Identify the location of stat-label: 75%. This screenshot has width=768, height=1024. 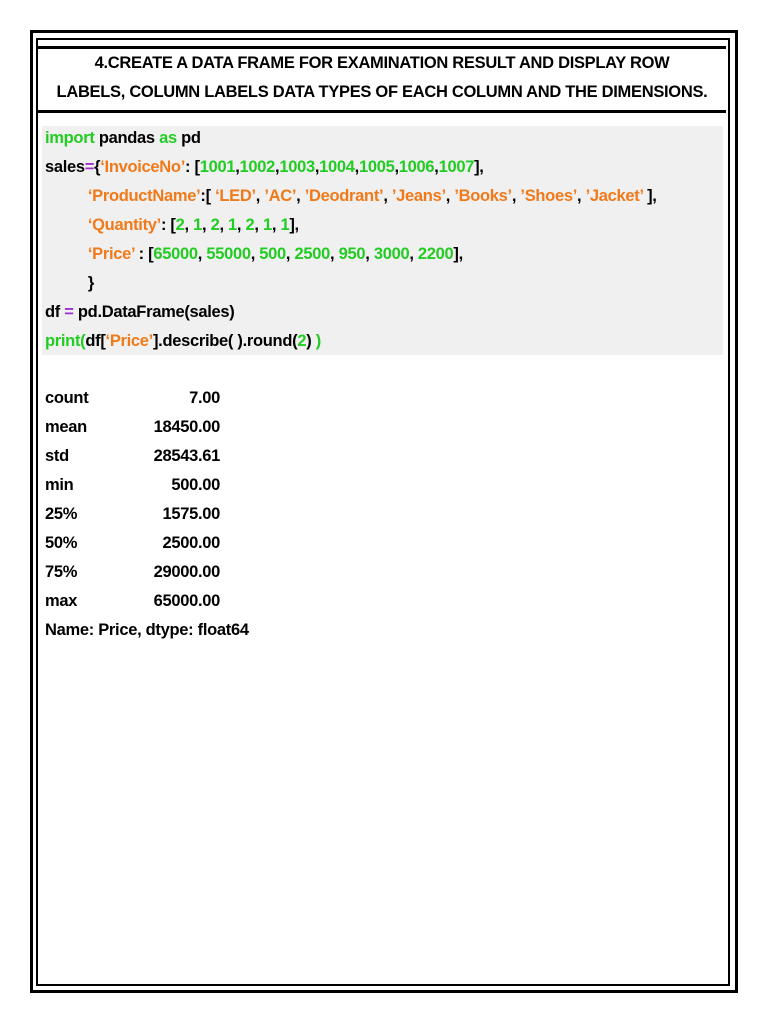
(61, 572).